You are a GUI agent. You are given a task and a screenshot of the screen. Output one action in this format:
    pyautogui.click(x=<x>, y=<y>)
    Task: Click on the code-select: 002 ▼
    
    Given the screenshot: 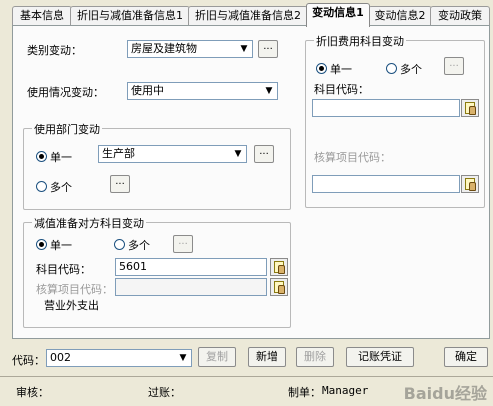 What is the action you would take?
    pyautogui.click(x=119, y=358)
    